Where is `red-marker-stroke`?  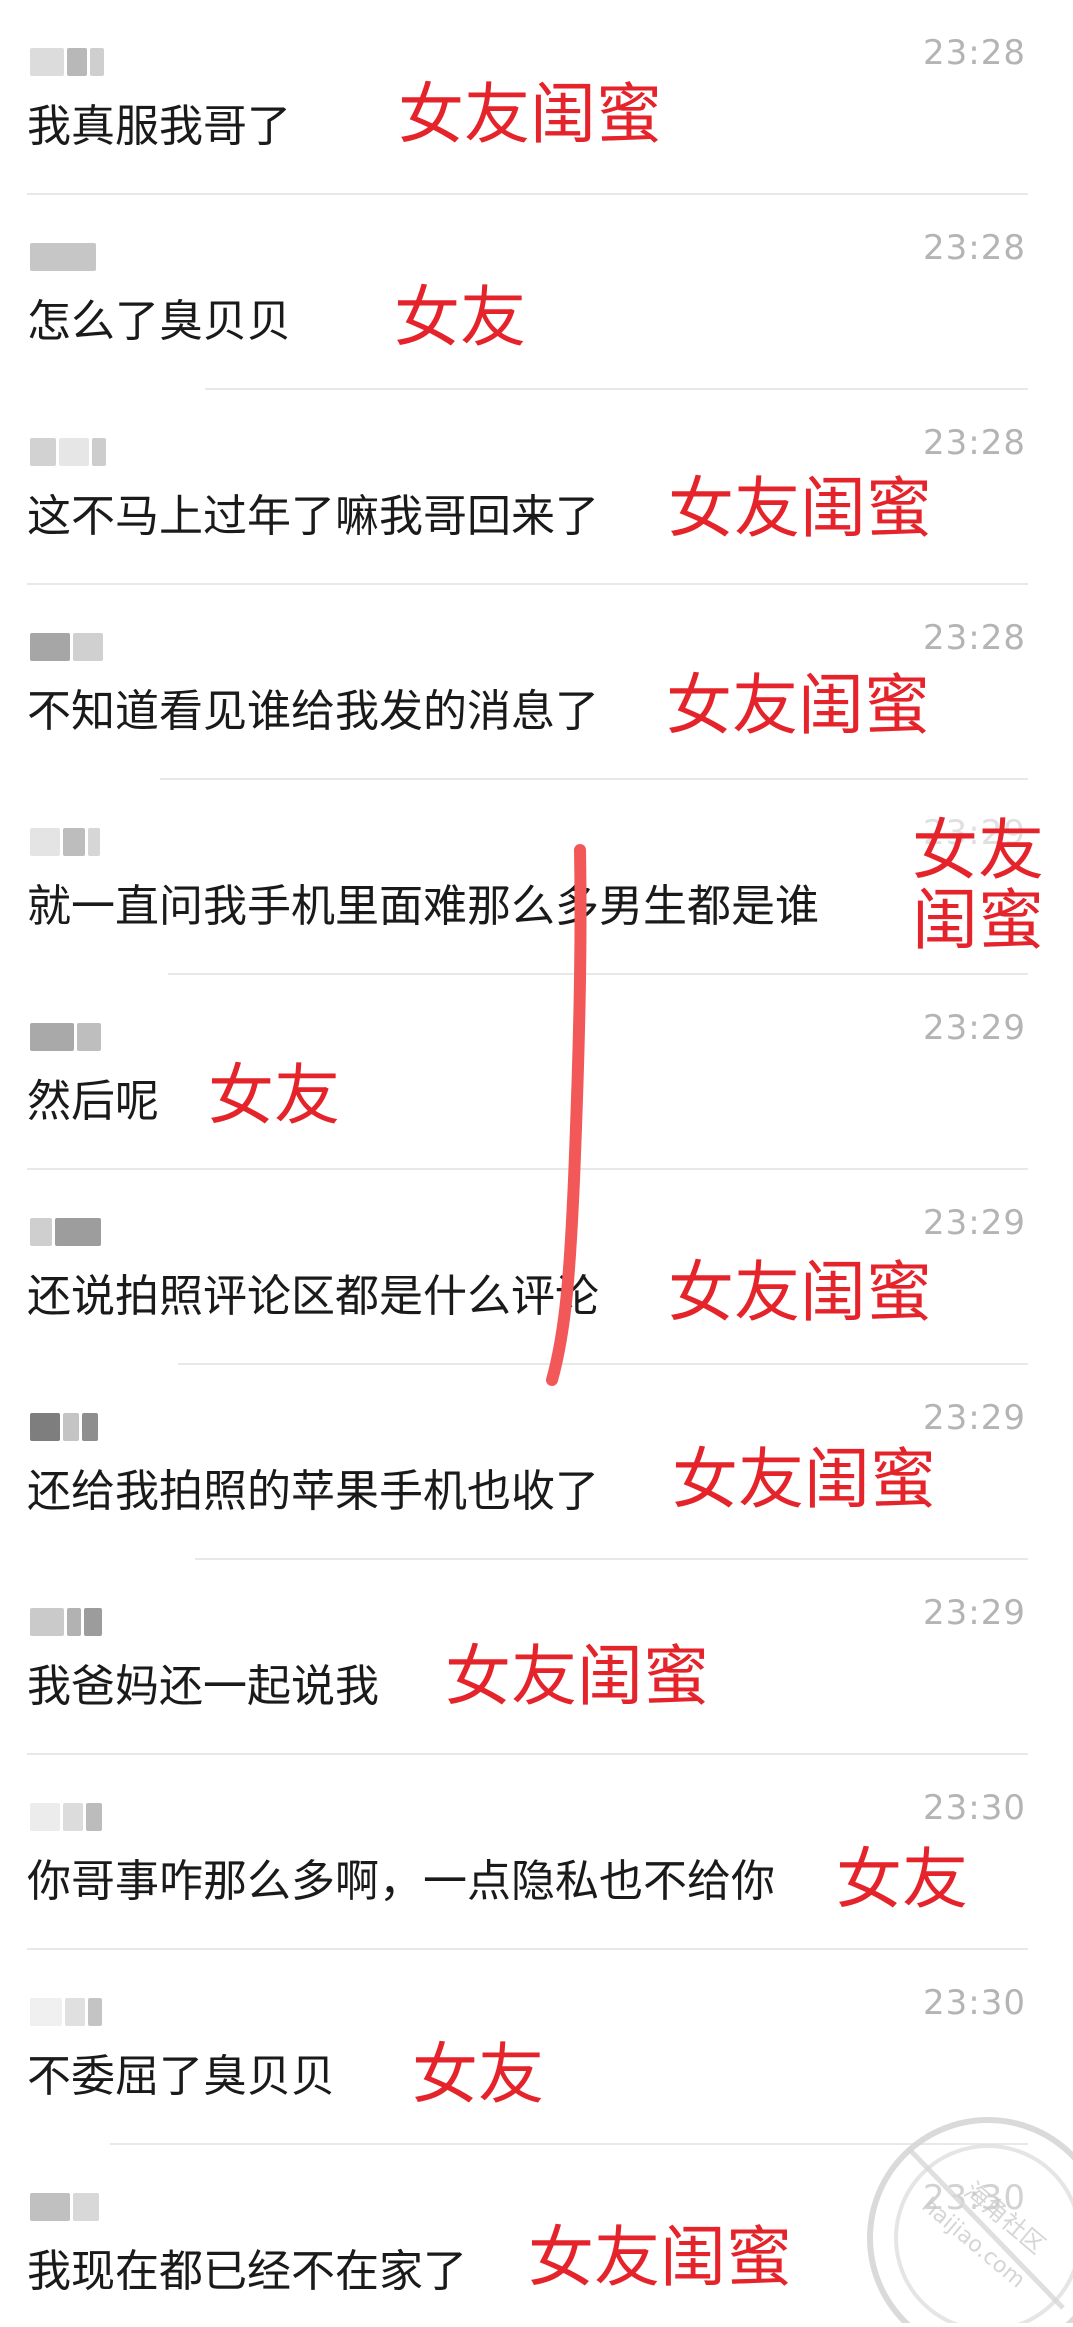 red-marker-stroke is located at coordinates (566, 1115).